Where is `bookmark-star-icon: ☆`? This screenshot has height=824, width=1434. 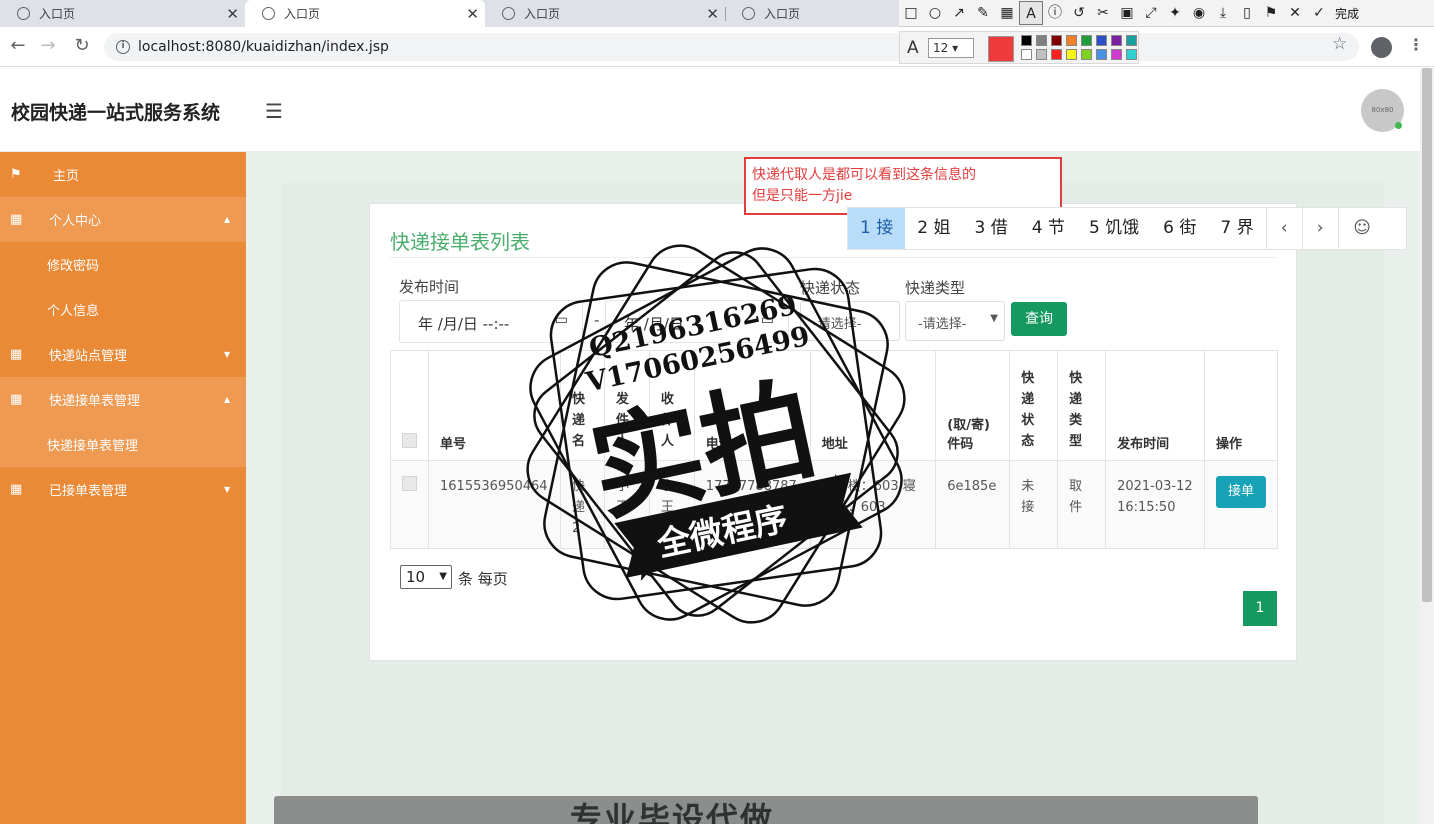 bookmark-star-icon: ☆ is located at coordinates (1339, 44).